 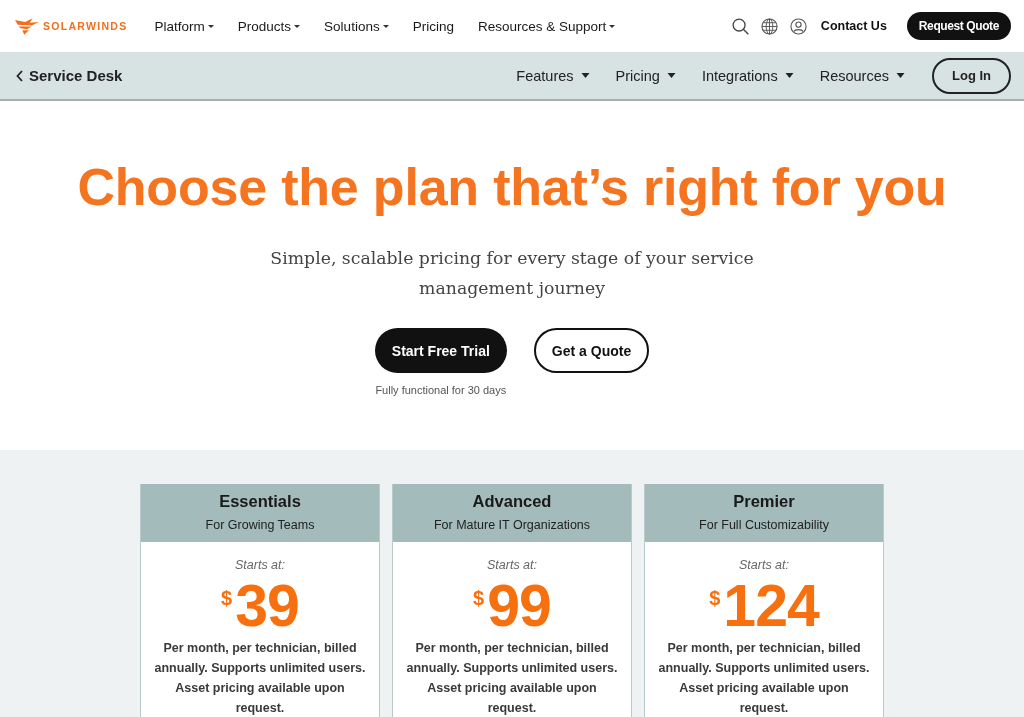 I want to click on nav-menu-item: Features, so click(x=553, y=75).